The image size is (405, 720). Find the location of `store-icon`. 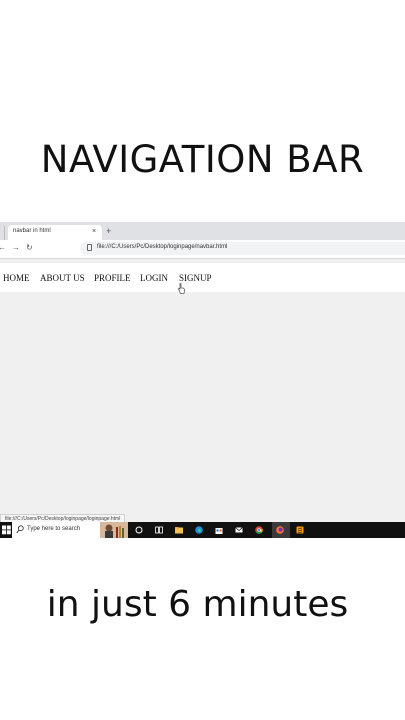

store-icon is located at coordinates (219, 530).